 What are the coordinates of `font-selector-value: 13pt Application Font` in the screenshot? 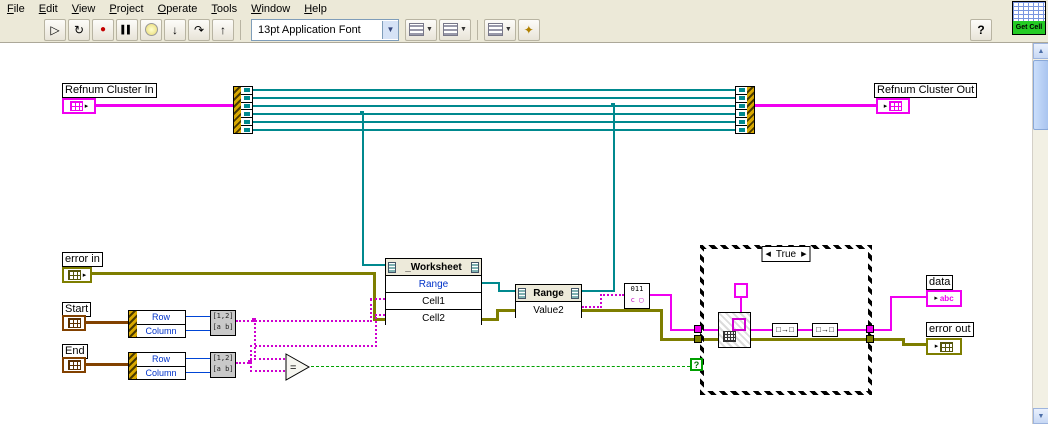 It's located at (309, 29).